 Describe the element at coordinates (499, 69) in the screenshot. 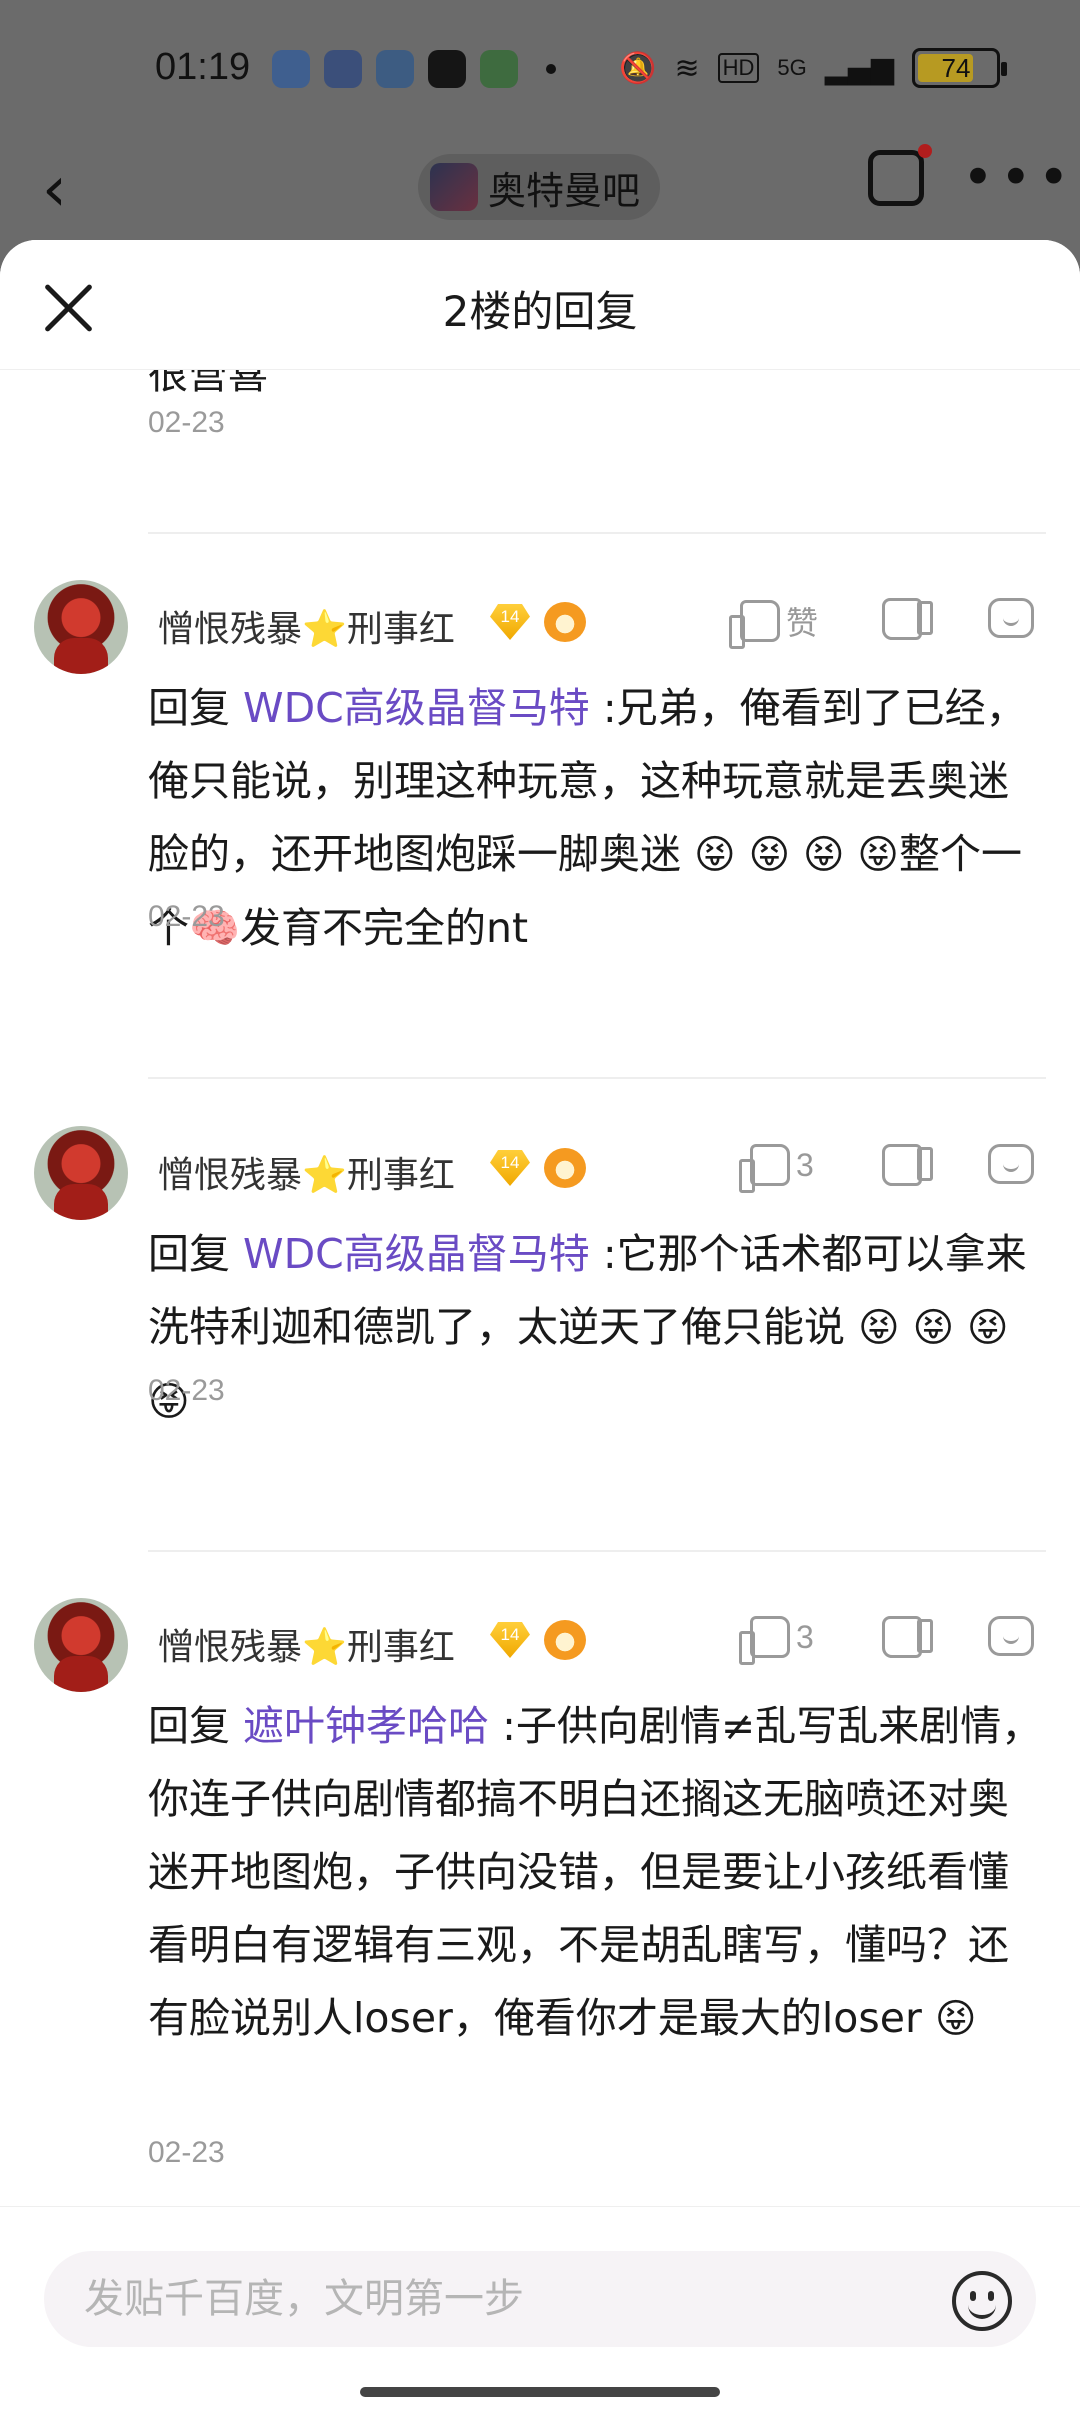

I see `green-shop-app-icon` at that location.